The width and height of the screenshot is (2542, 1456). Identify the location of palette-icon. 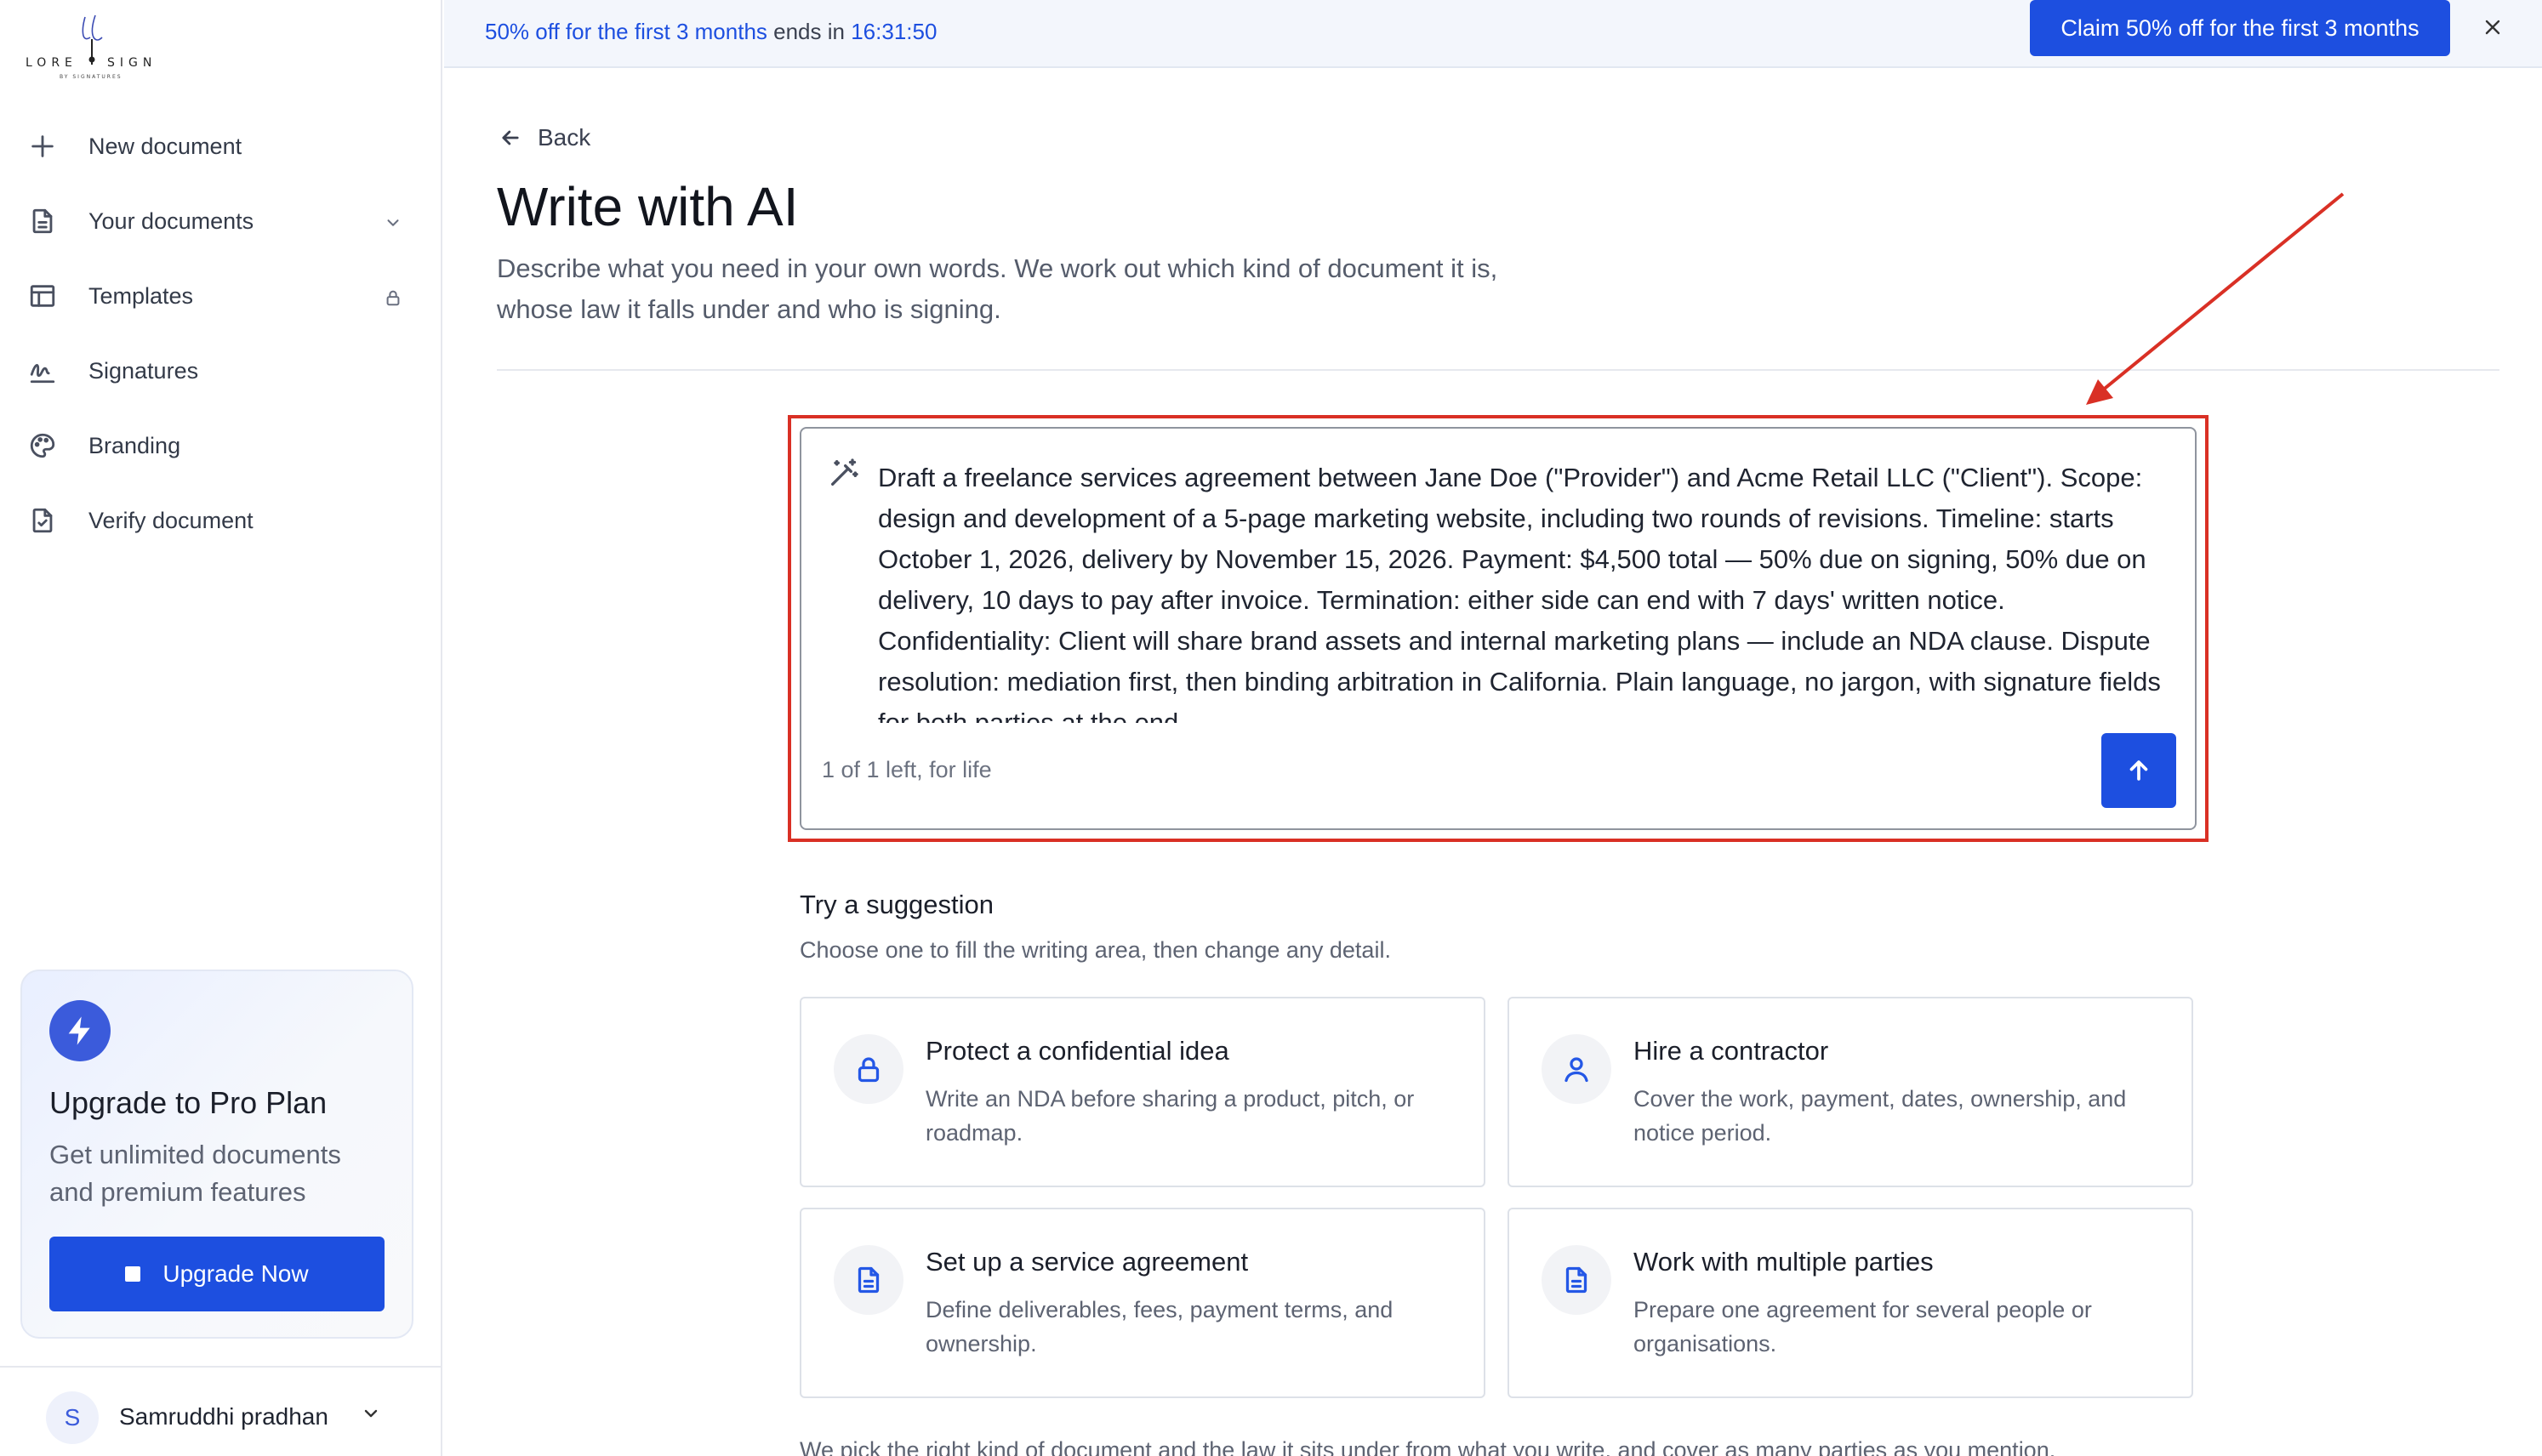
(43, 446).